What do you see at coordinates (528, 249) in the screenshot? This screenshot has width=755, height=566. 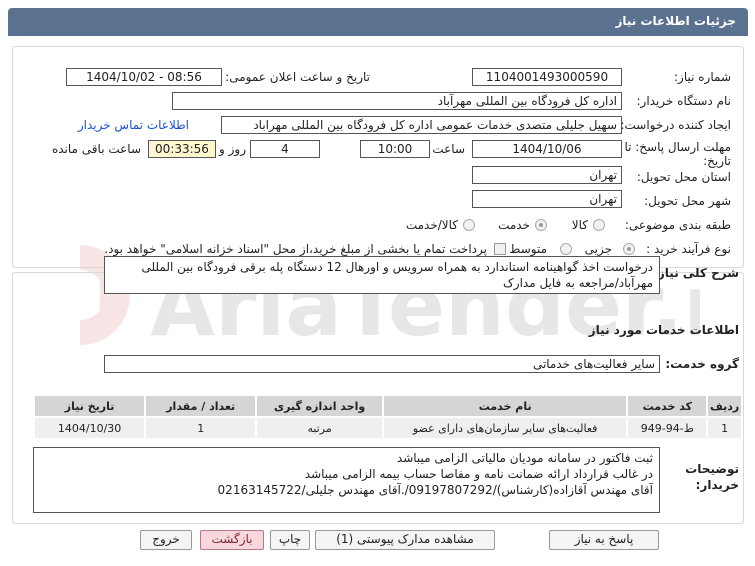 I see `process-option-medium: متوسط` at bounding box center [528, 249].